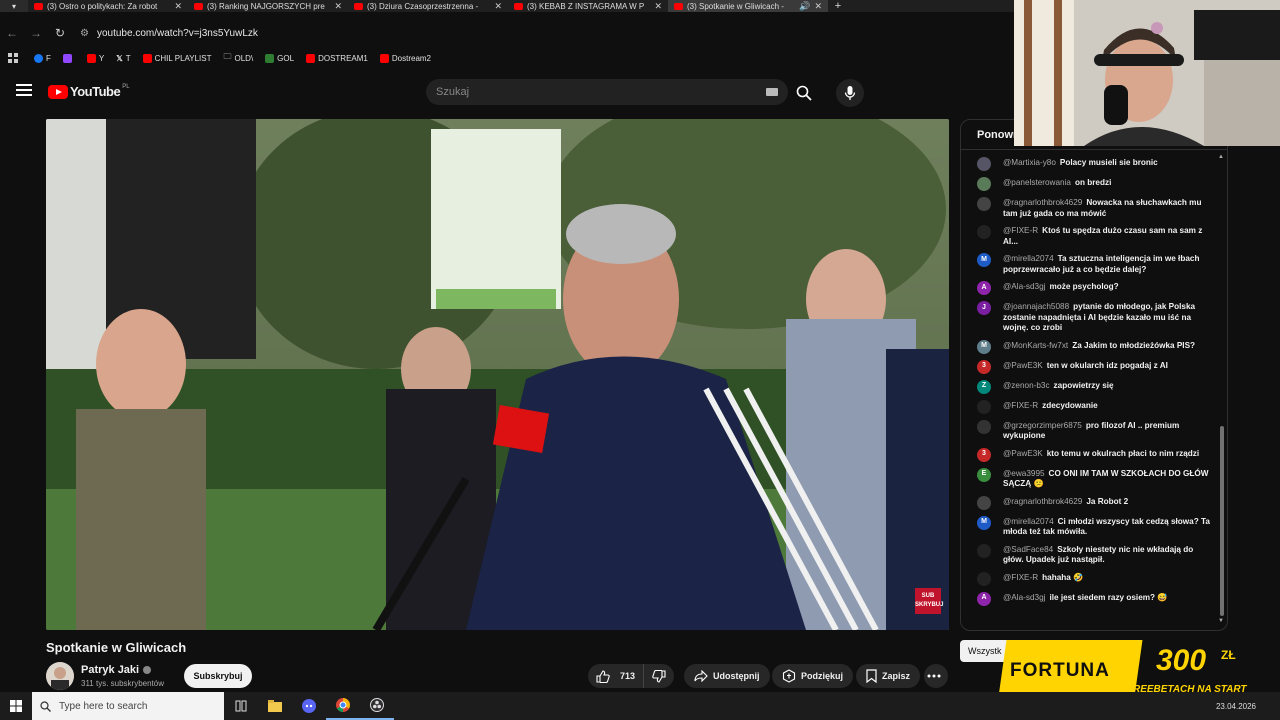  I want to click on subscribe-watermark-badge: SUB SKRYBUJ, so click(929, 601).